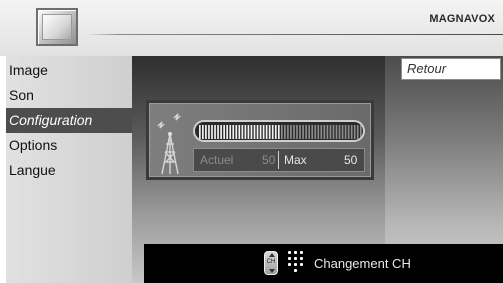  I want to click on current-value: 50, so click(269, 160).